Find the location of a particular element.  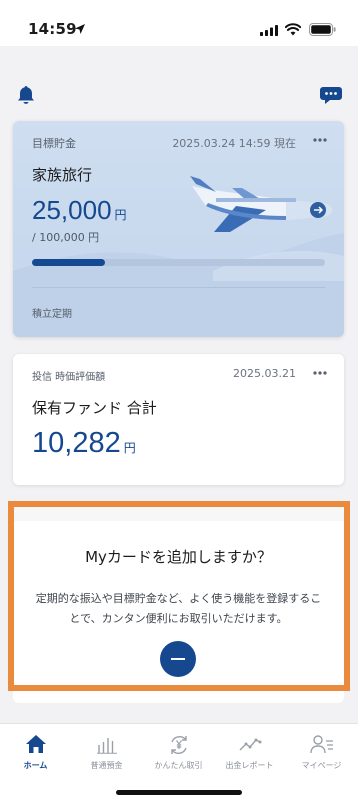

user-list-icon is located at coordinates (321, 744).